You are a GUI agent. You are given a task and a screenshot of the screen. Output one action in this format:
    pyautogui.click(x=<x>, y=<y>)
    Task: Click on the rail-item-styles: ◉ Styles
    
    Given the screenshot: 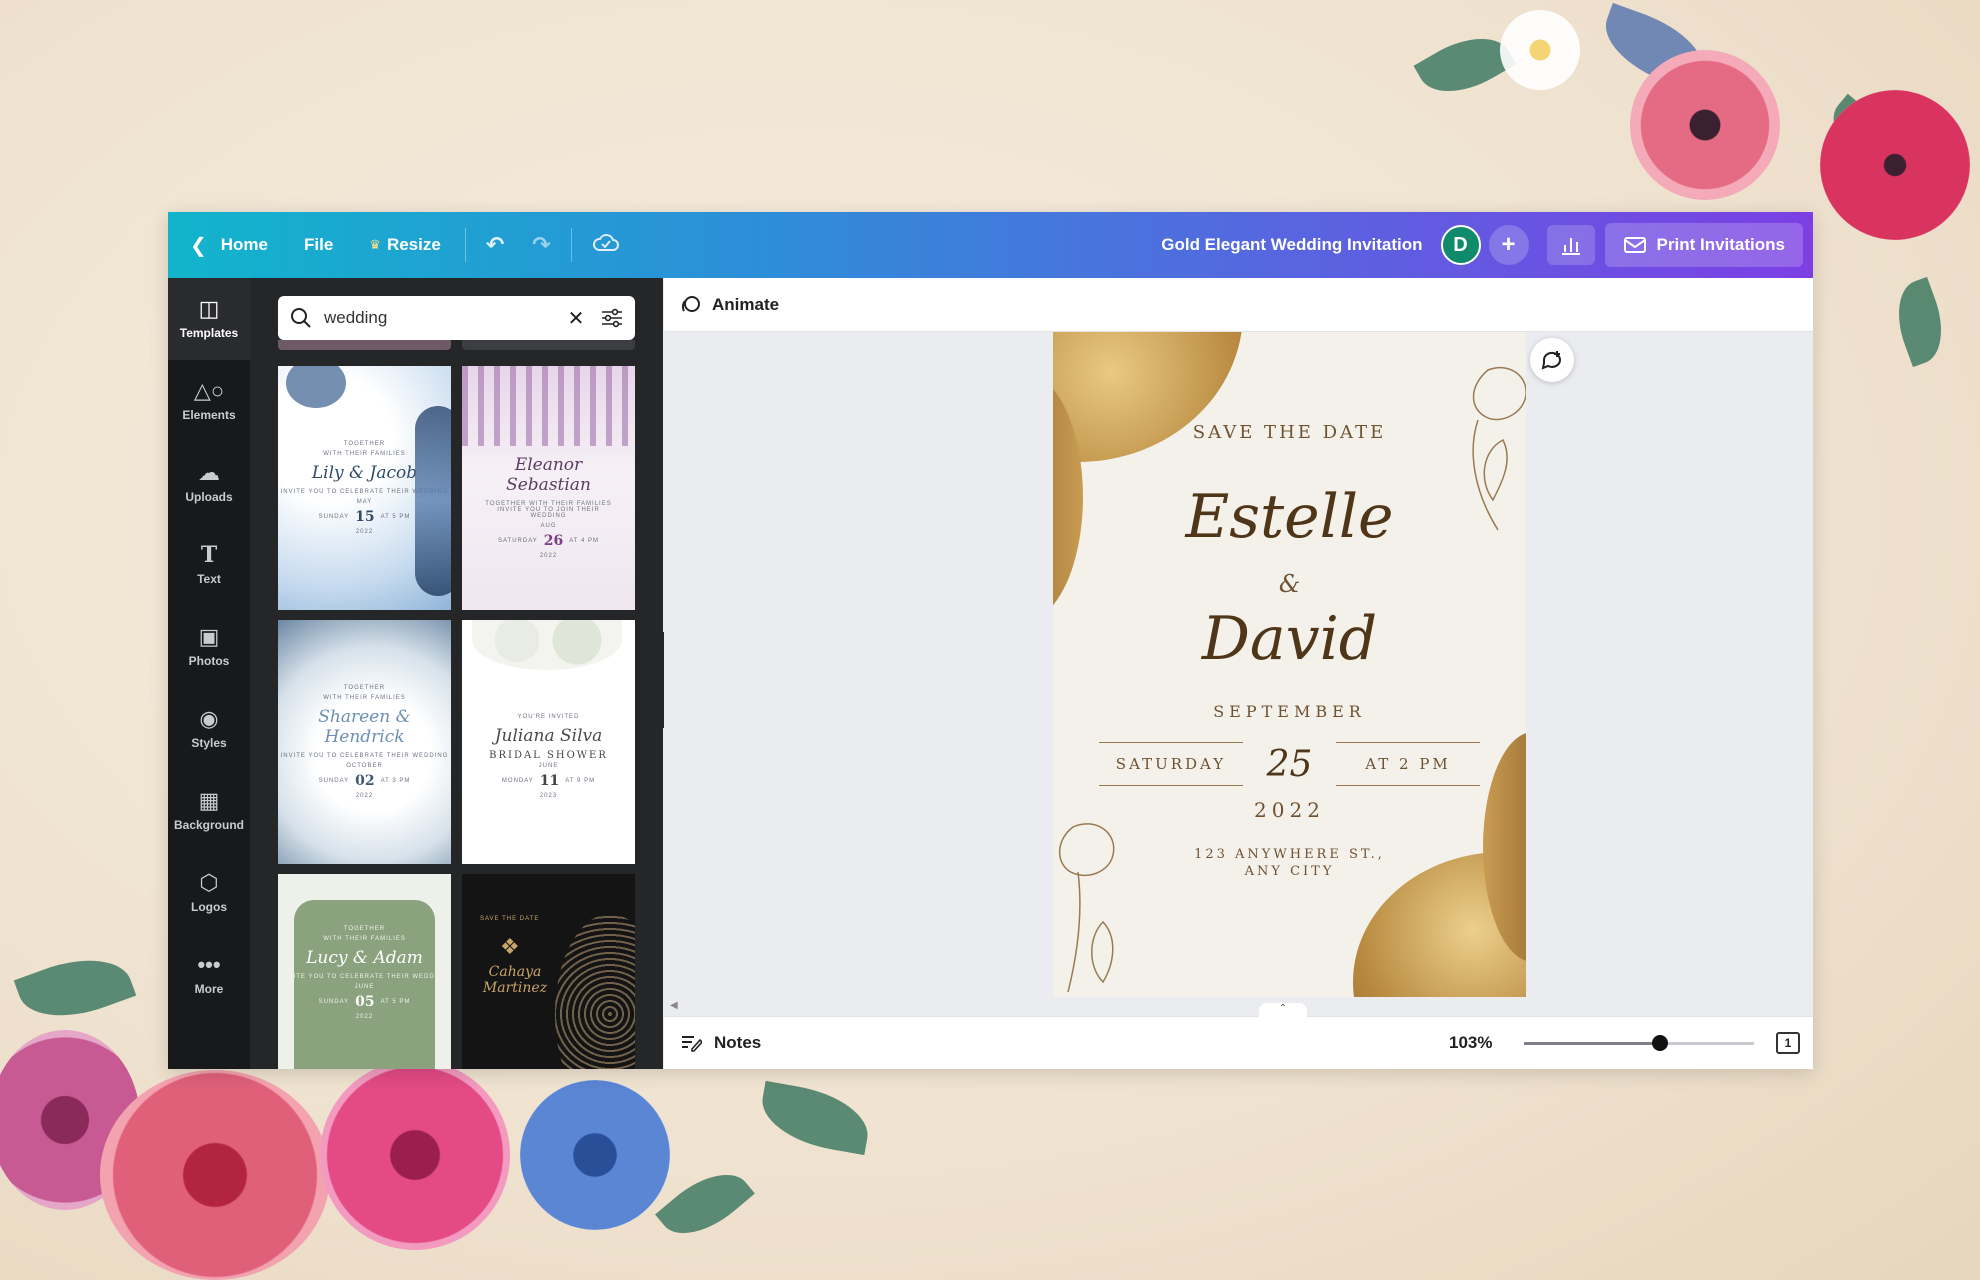 What is the action you would take?
    pyautogui.click(x=209, y=729)
    